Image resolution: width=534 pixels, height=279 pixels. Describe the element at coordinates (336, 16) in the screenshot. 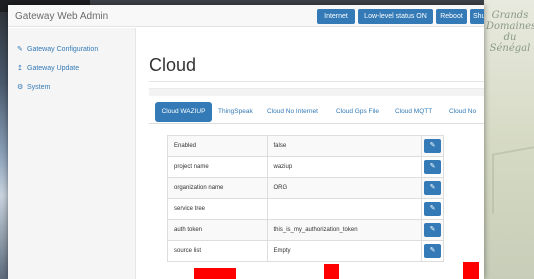

I see `internet-button: Internet` at that location.